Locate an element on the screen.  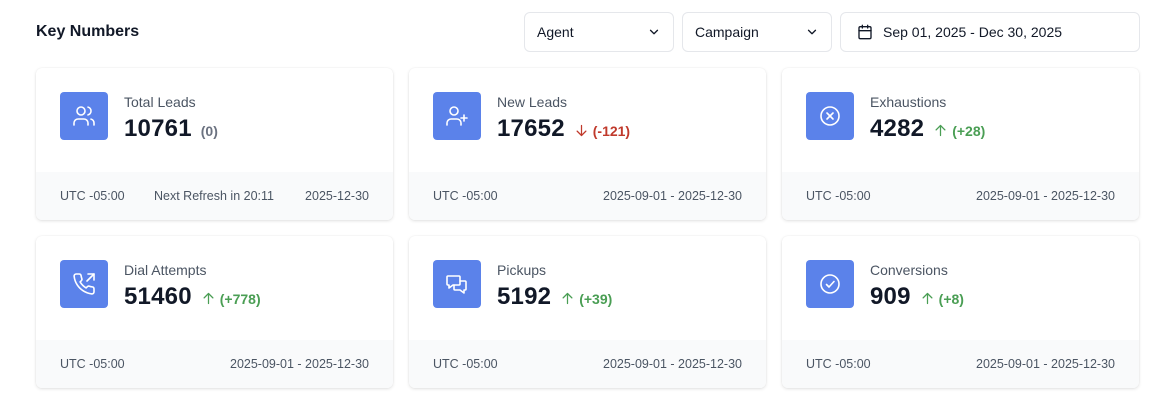
campaign-filter-dropdown: Campaign is located at coordinates (757, 32).